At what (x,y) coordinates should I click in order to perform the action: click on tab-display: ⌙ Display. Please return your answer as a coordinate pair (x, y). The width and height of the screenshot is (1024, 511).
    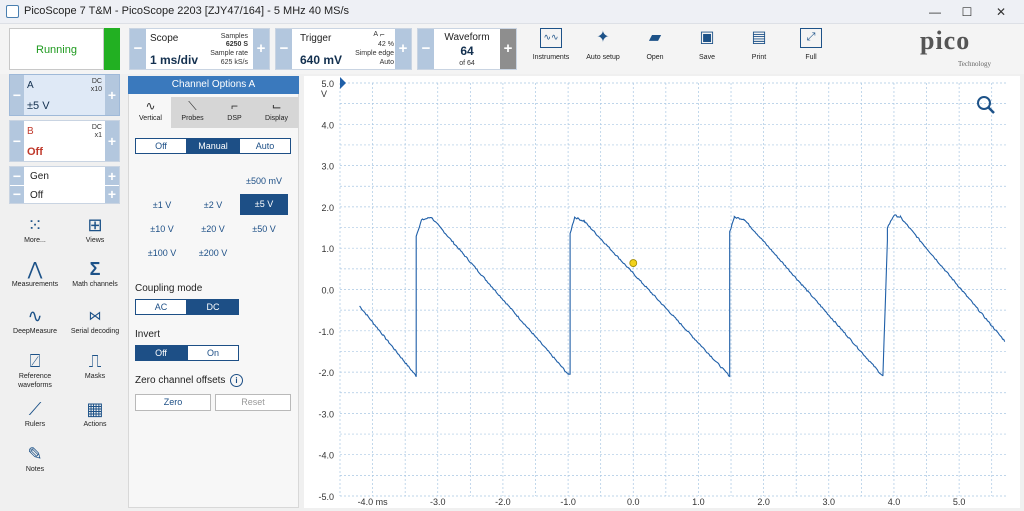
    Looking at the image, I should click on (276, 112).